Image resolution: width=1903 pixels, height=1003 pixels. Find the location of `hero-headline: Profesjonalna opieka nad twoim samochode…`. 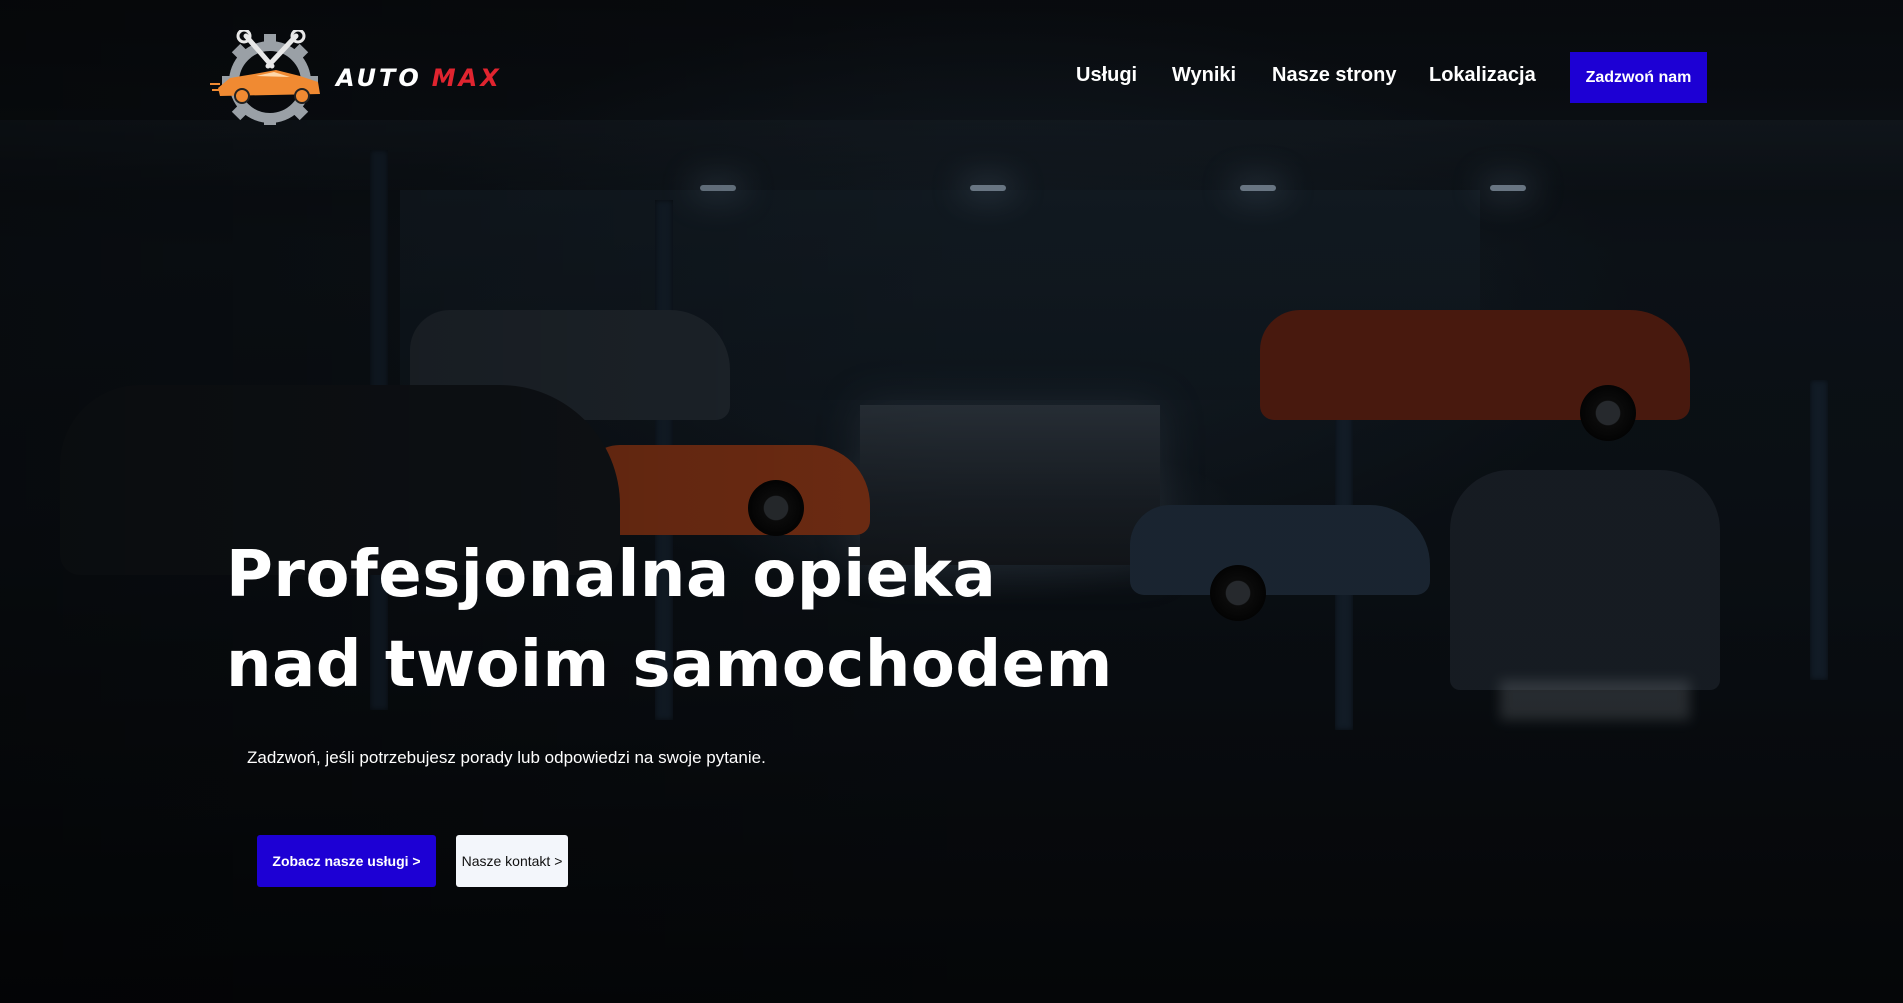

hero-headline: Profesjonalna opieka nad twoim samochode… is located at coordinates (676, 620).